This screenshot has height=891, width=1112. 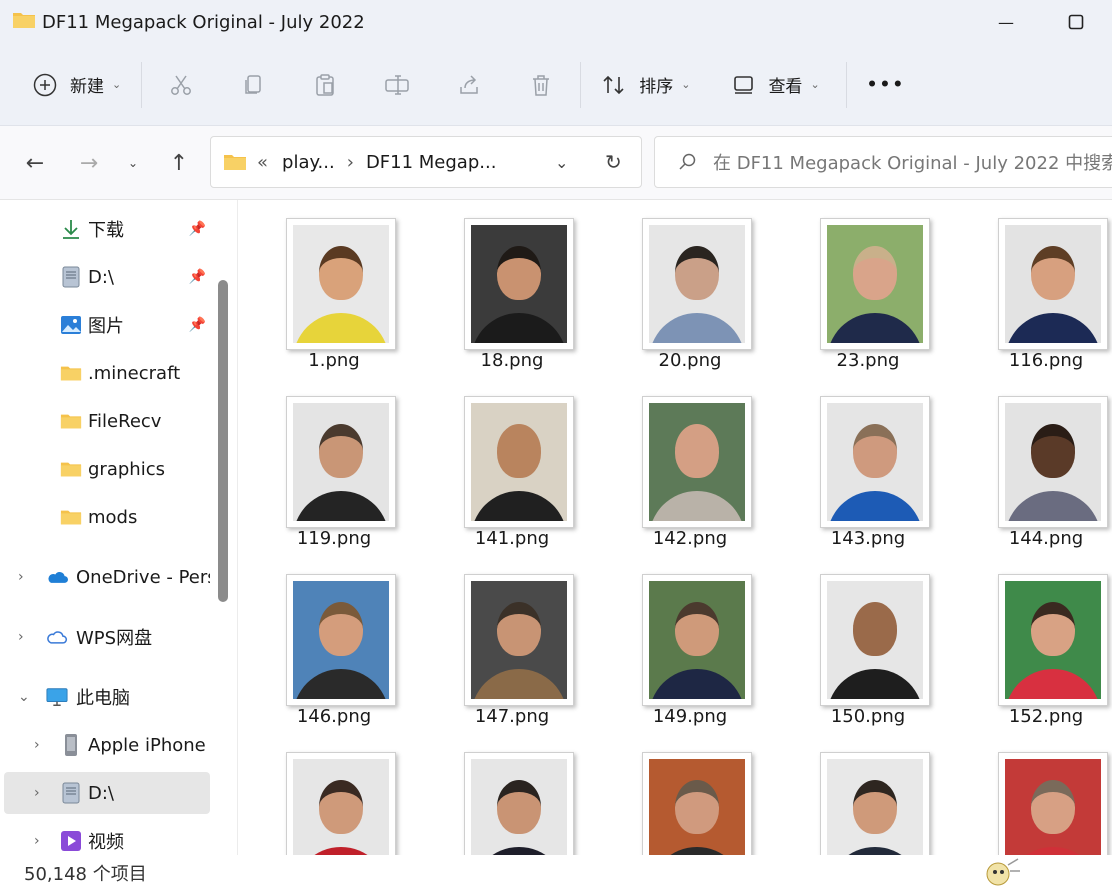 What do you see at coordinates (886, 85) in the screenshot?
I see `more-options-button: •••` at bounding box center [886, 85].